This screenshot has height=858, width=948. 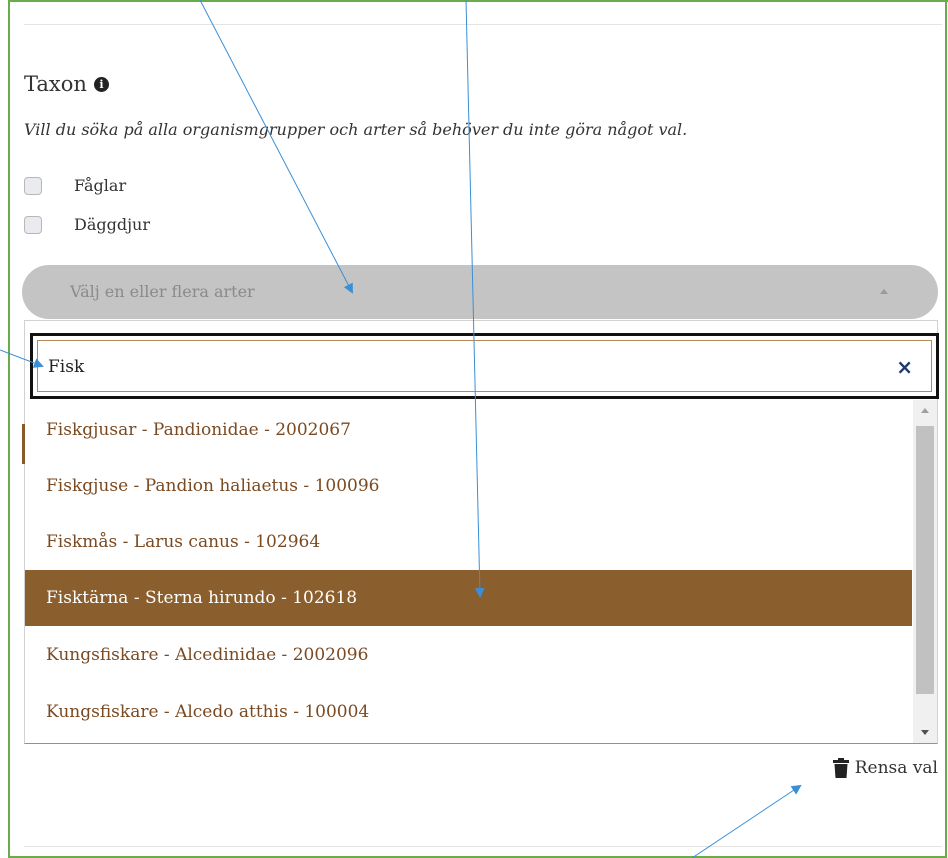 I want to click on checkbox-row-daggdjur: Däggdjur, so click(x=87, y=224).